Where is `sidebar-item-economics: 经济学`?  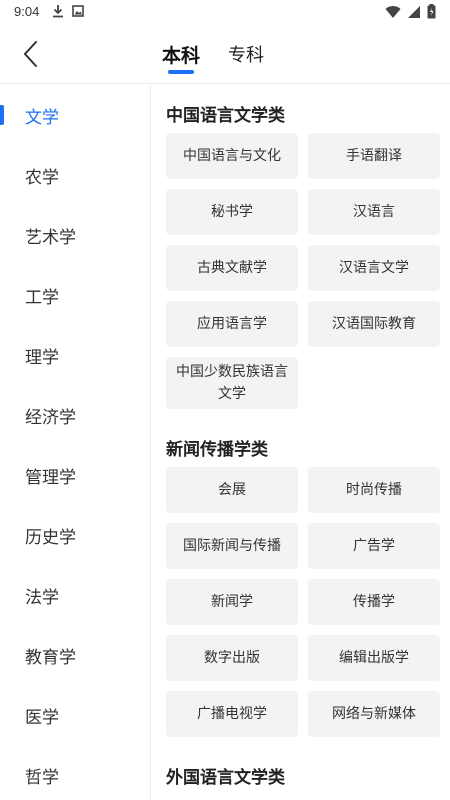 sidebar-item-economics: 经济学 is located at coordinates (75, 415).